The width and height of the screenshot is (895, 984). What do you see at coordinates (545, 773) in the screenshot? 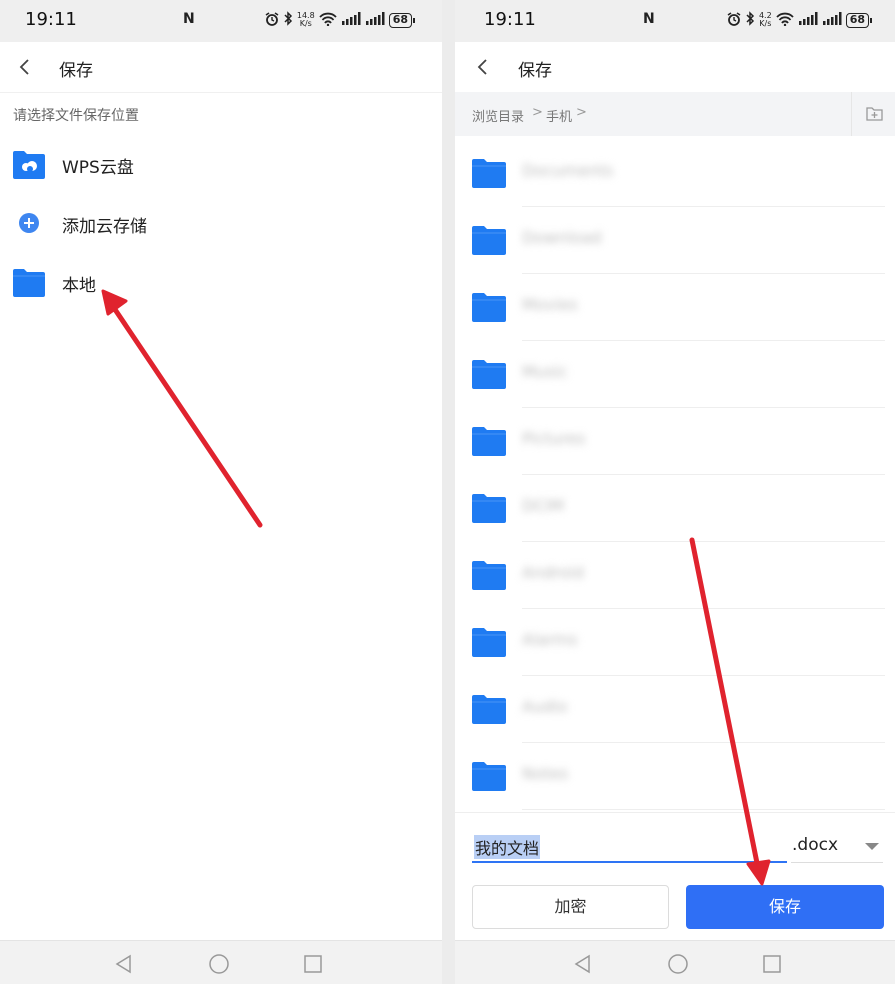
I see `folder-name: Notes` at bounding box center [545, 773].